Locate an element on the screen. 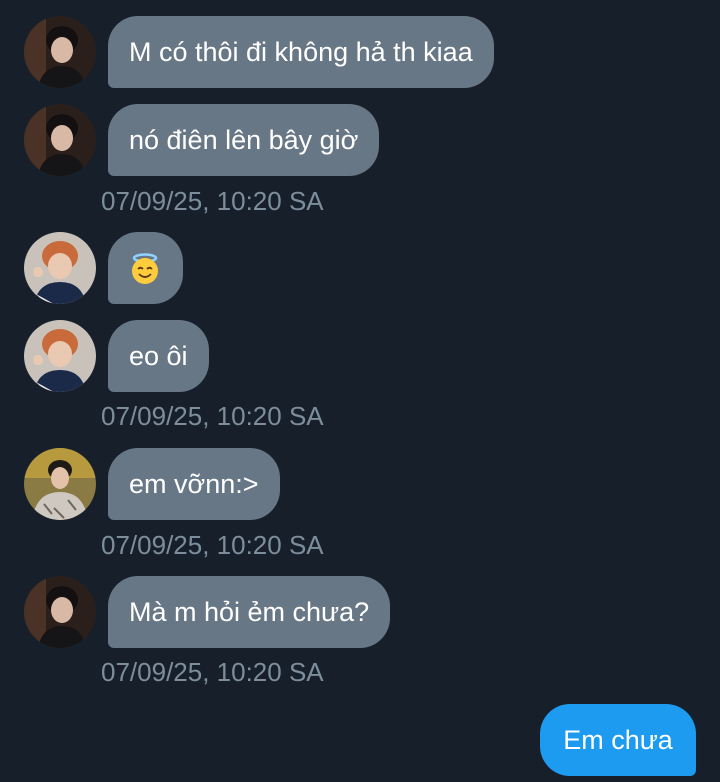 This screenshot has height=782, width=720. message-text: nó điên lên bây giờ is located at coordinates (244, 140).